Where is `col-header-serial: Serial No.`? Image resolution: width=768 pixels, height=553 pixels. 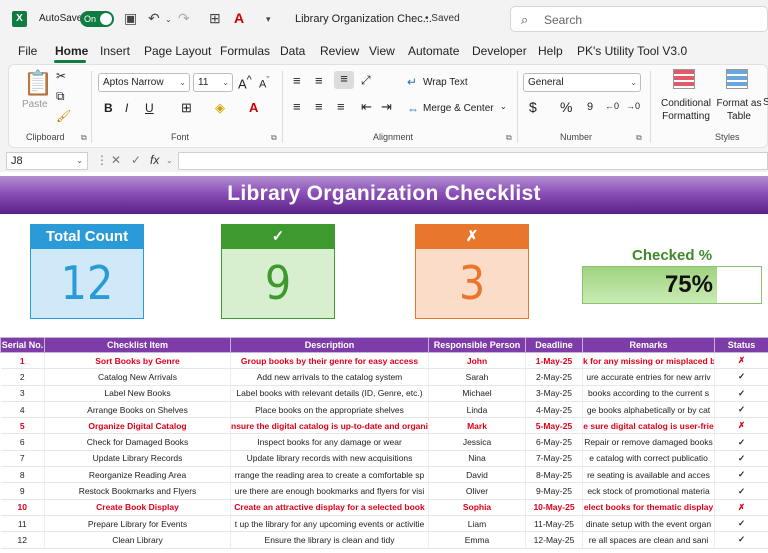 col-header-serial: Serial No. is located at coordinates (22, 345).